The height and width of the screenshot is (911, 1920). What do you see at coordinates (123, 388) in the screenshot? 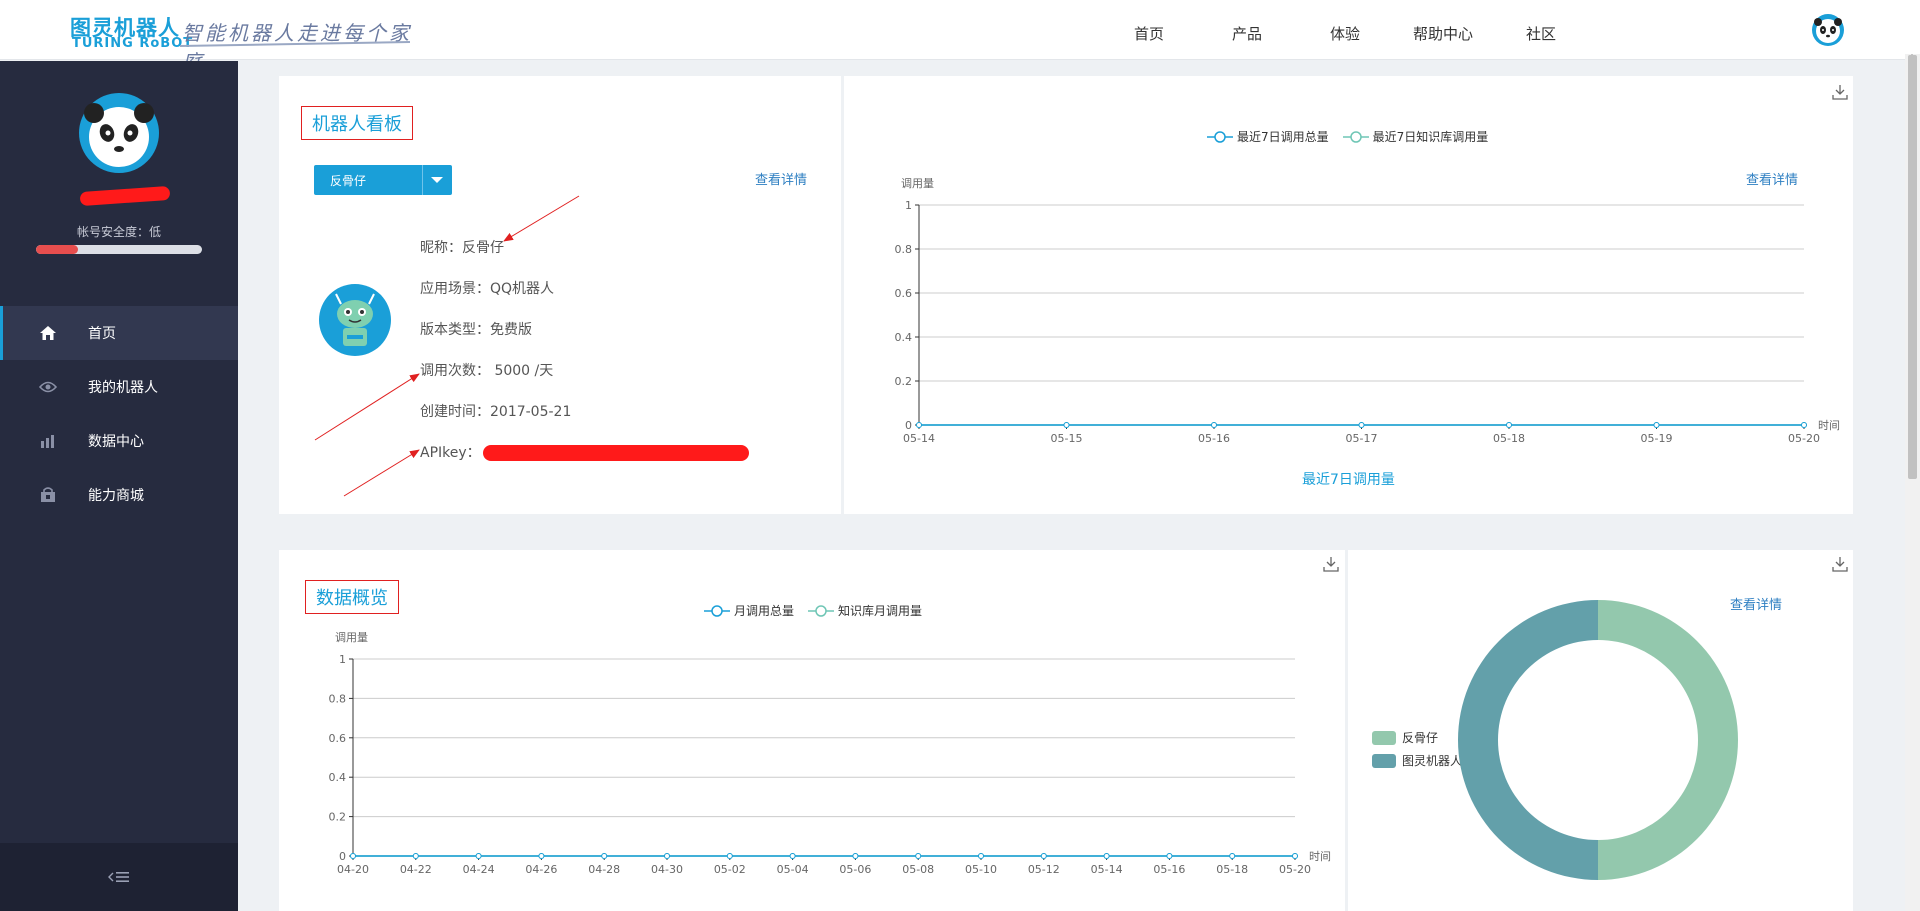
I see `sidebar-item-label: 我的机器人` at bounding box center [123, 388].